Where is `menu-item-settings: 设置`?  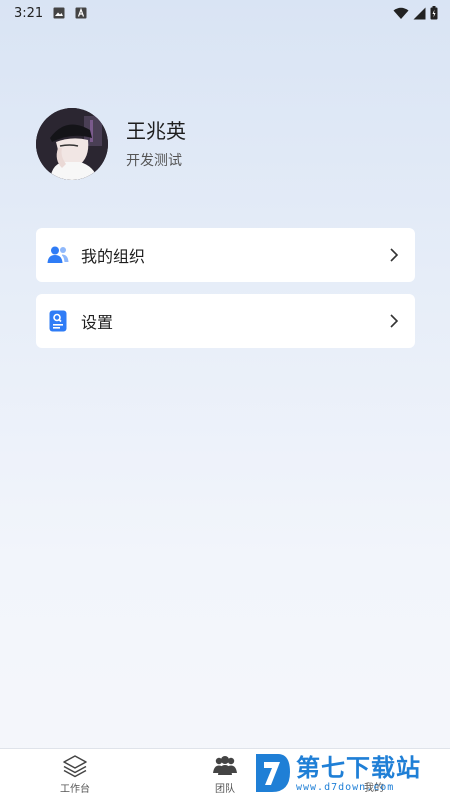
menu-item-settings: 设置 is located at coordinates (225, 321).